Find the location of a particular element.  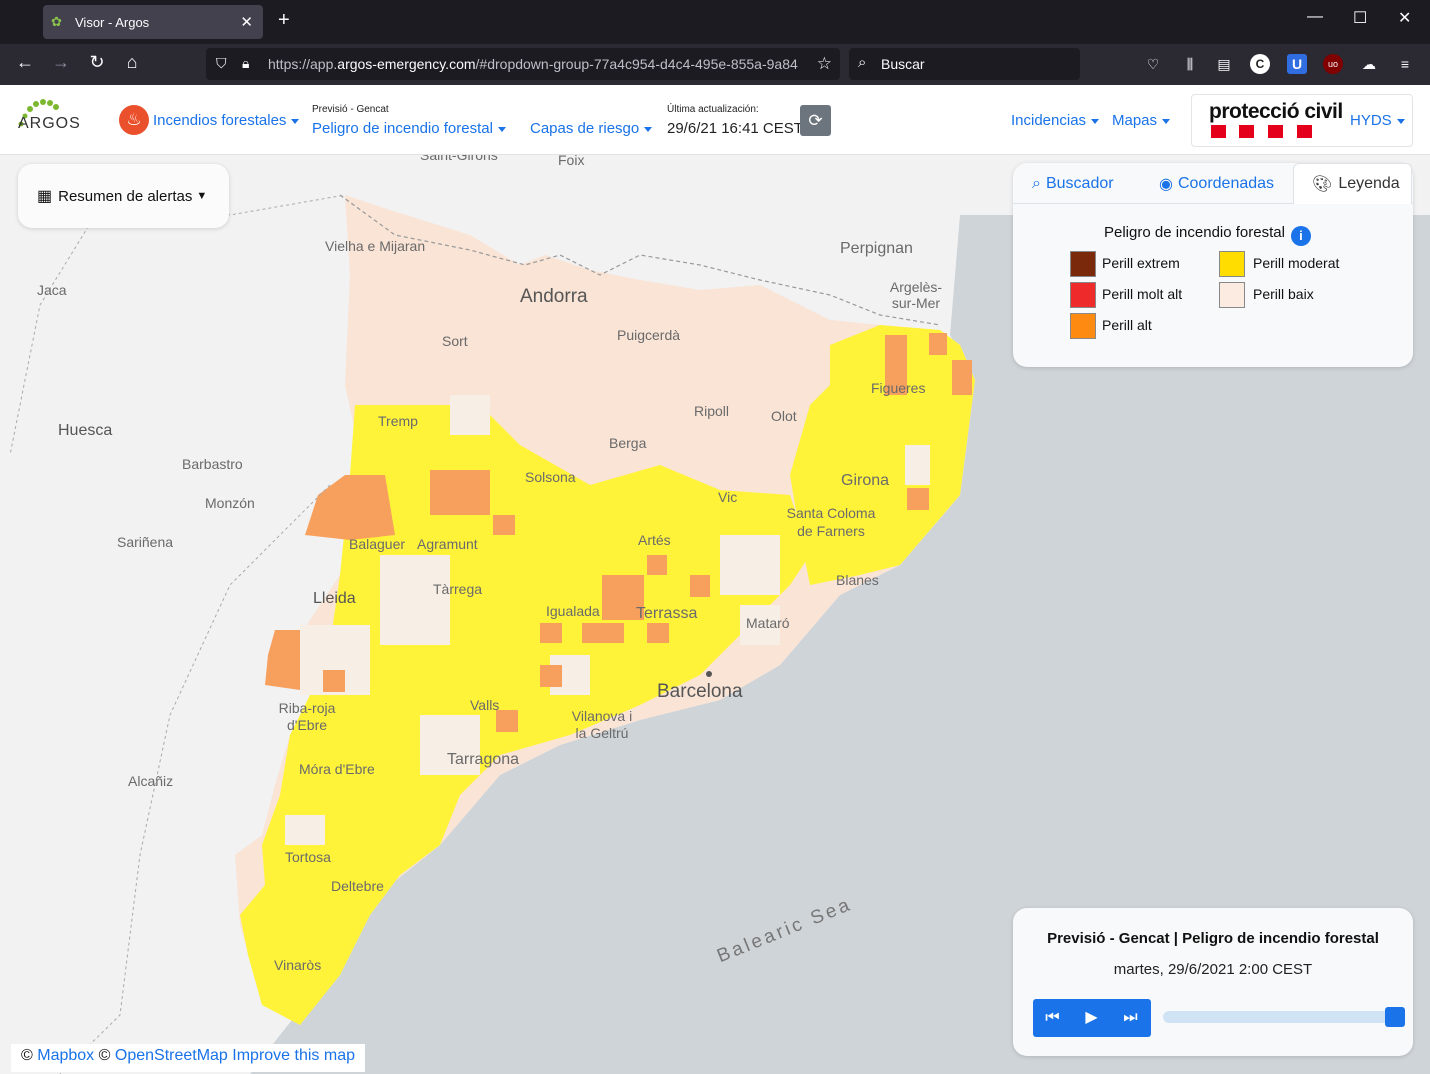

update-label: Última actualización: is located at coordinates (713, 109).